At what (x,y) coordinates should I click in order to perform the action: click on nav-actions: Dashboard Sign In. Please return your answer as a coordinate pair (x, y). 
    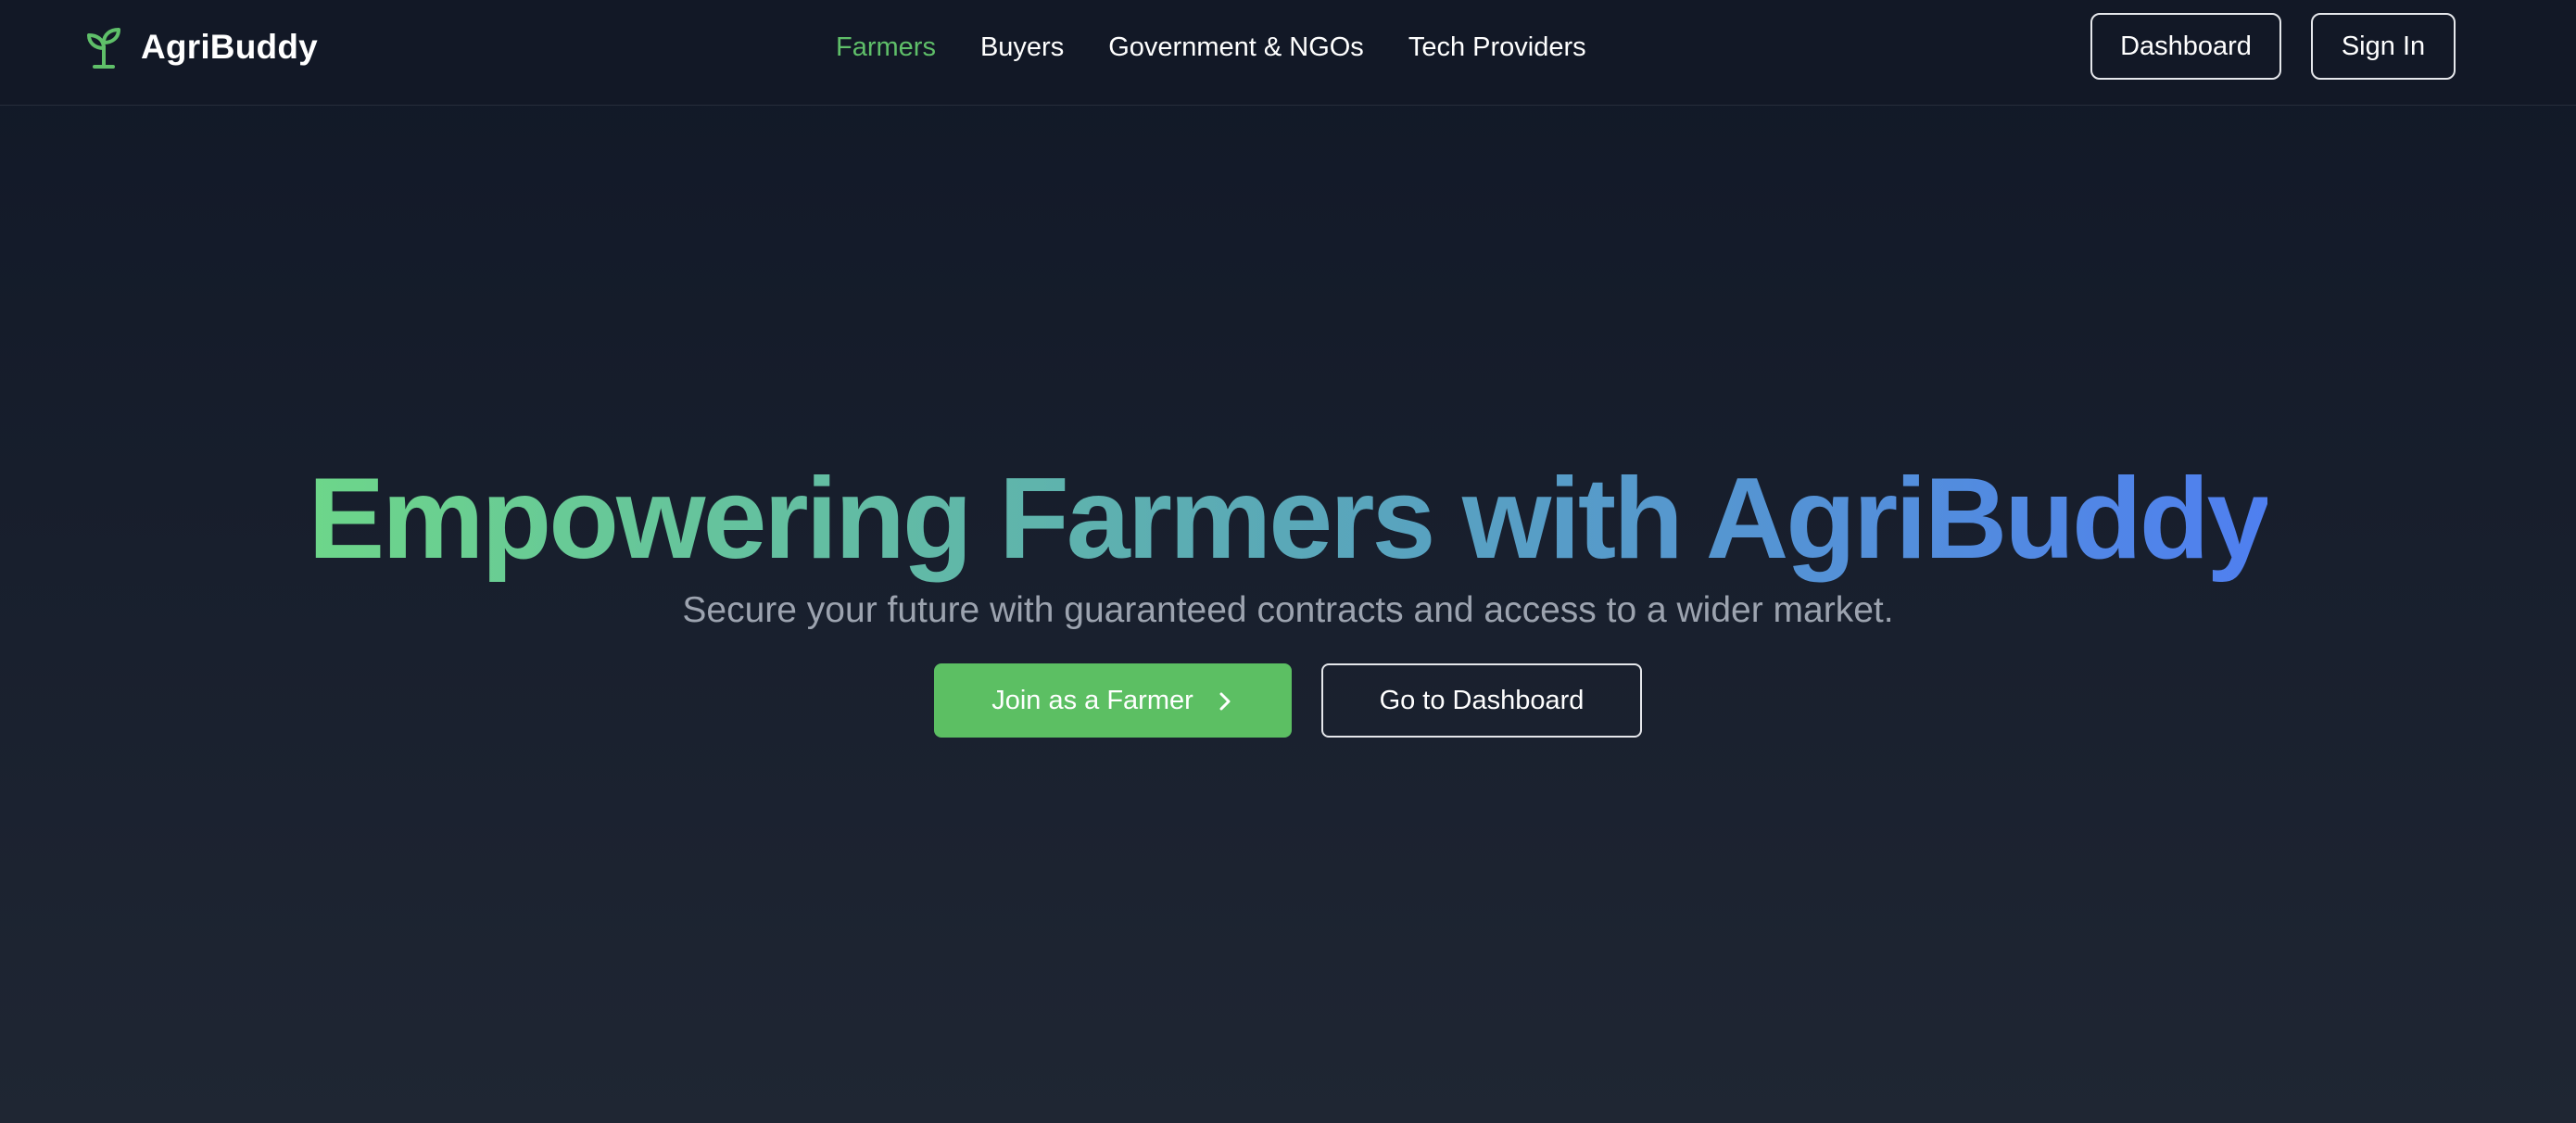
    Looking at the image, I should click on (2273, 46).